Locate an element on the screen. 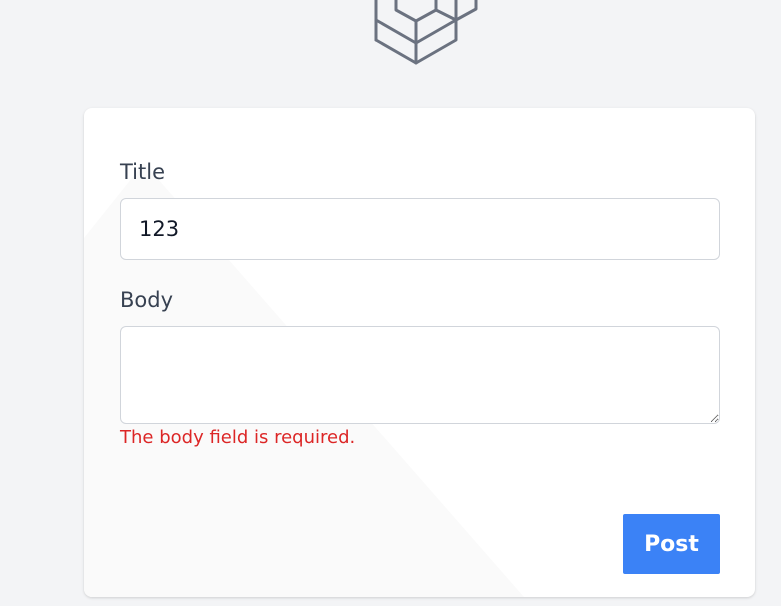 This screenshot has height=606, width=781. title-input is located at coordinates (420, 229).